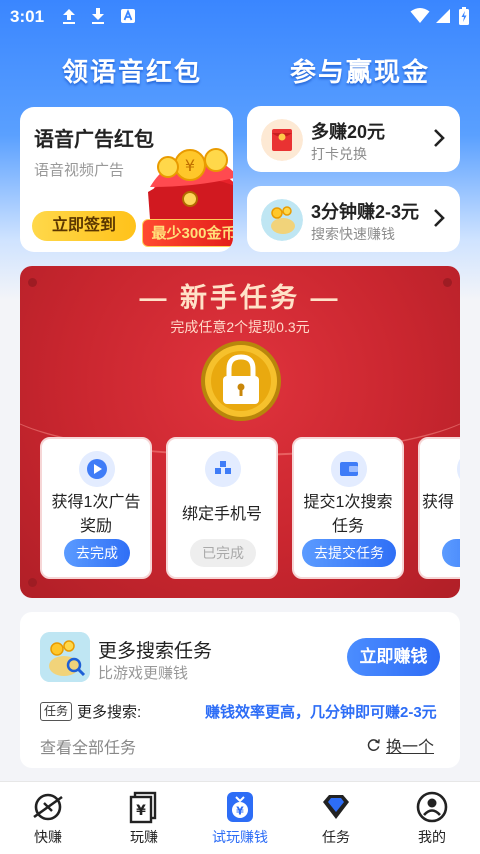 The image size is (480, 854). Describe the element at coordinates (321, 711) in the screenshot. I see `search-highlight-link: 赚钱效率更高，几分钟即可赚2-3元` at that location.